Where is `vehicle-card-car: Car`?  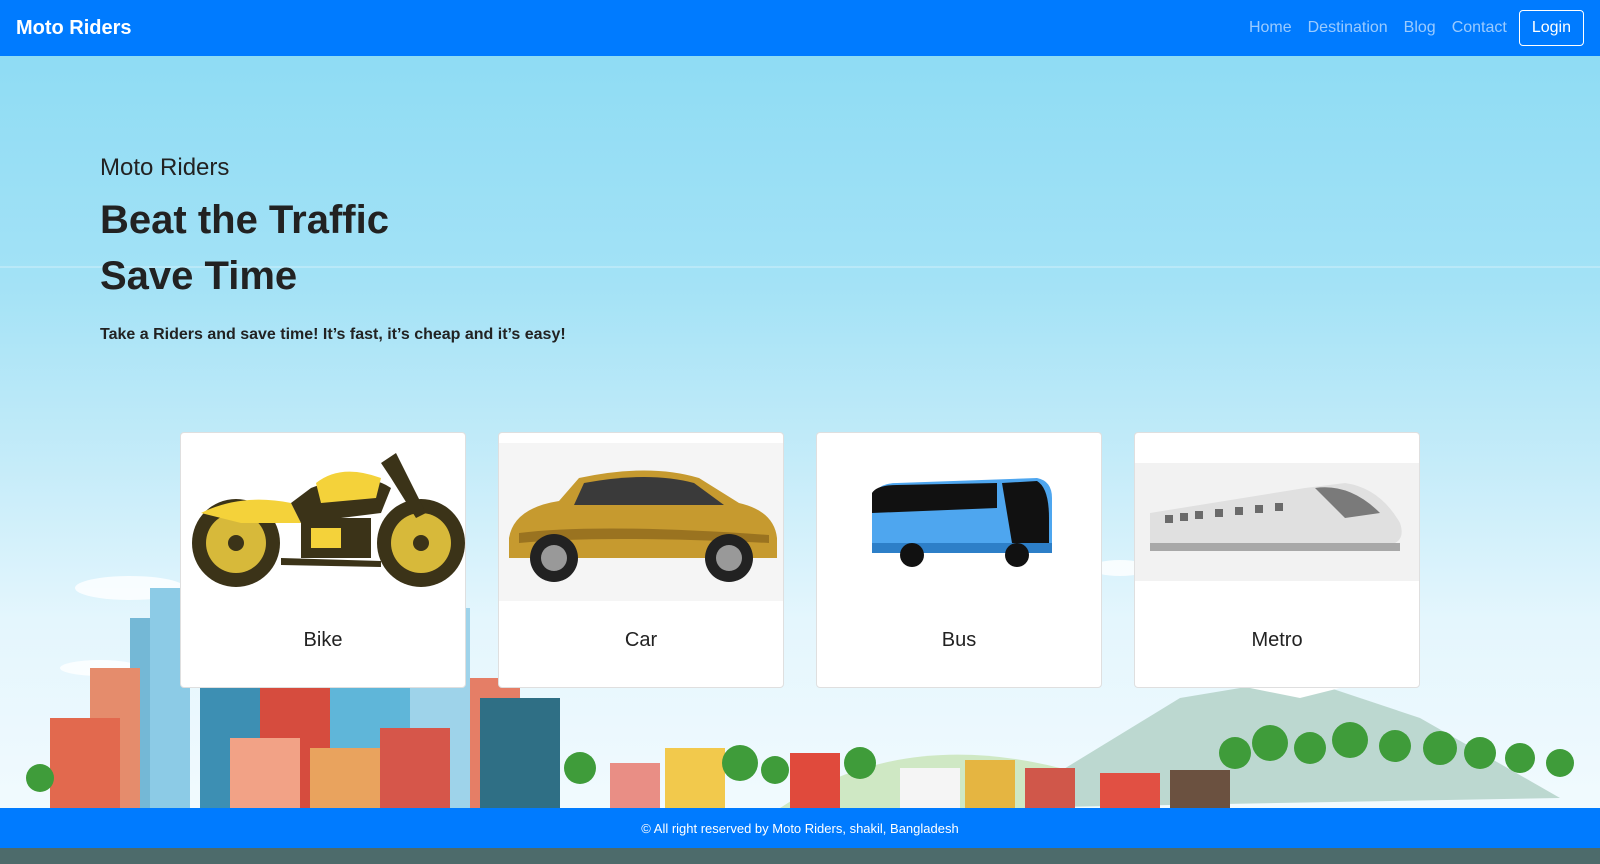 vehicle-card-car: Car is located at coordinates (641, 560).